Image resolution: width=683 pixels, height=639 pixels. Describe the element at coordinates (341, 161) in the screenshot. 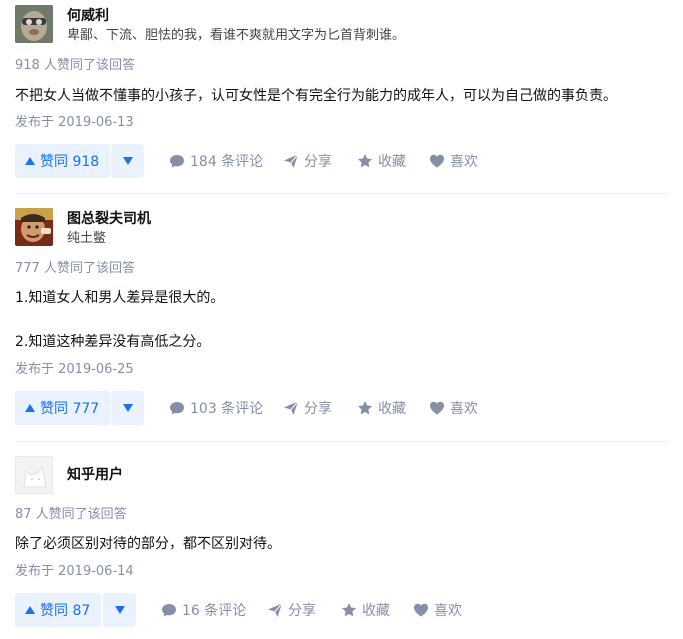

I see `action-bar: 赞同 918 184 条评论 分享 收藏 喜欢` at that location.